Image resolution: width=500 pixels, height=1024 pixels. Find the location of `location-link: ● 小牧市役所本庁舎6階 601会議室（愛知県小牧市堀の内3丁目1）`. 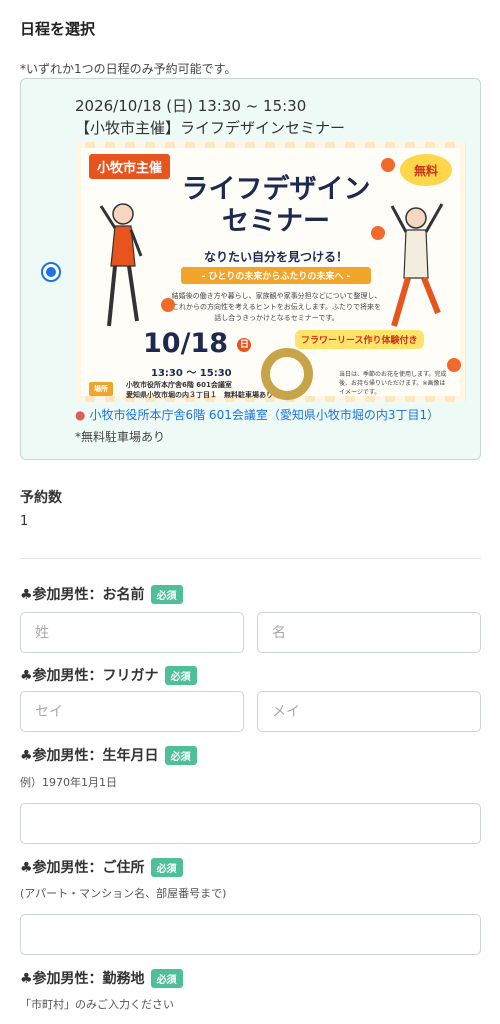

location-link: ● 小牧市役所本庁舎6階 601会議室（愛知県小牧市堀の内3丁目1） is located at coordinates (257, 414).